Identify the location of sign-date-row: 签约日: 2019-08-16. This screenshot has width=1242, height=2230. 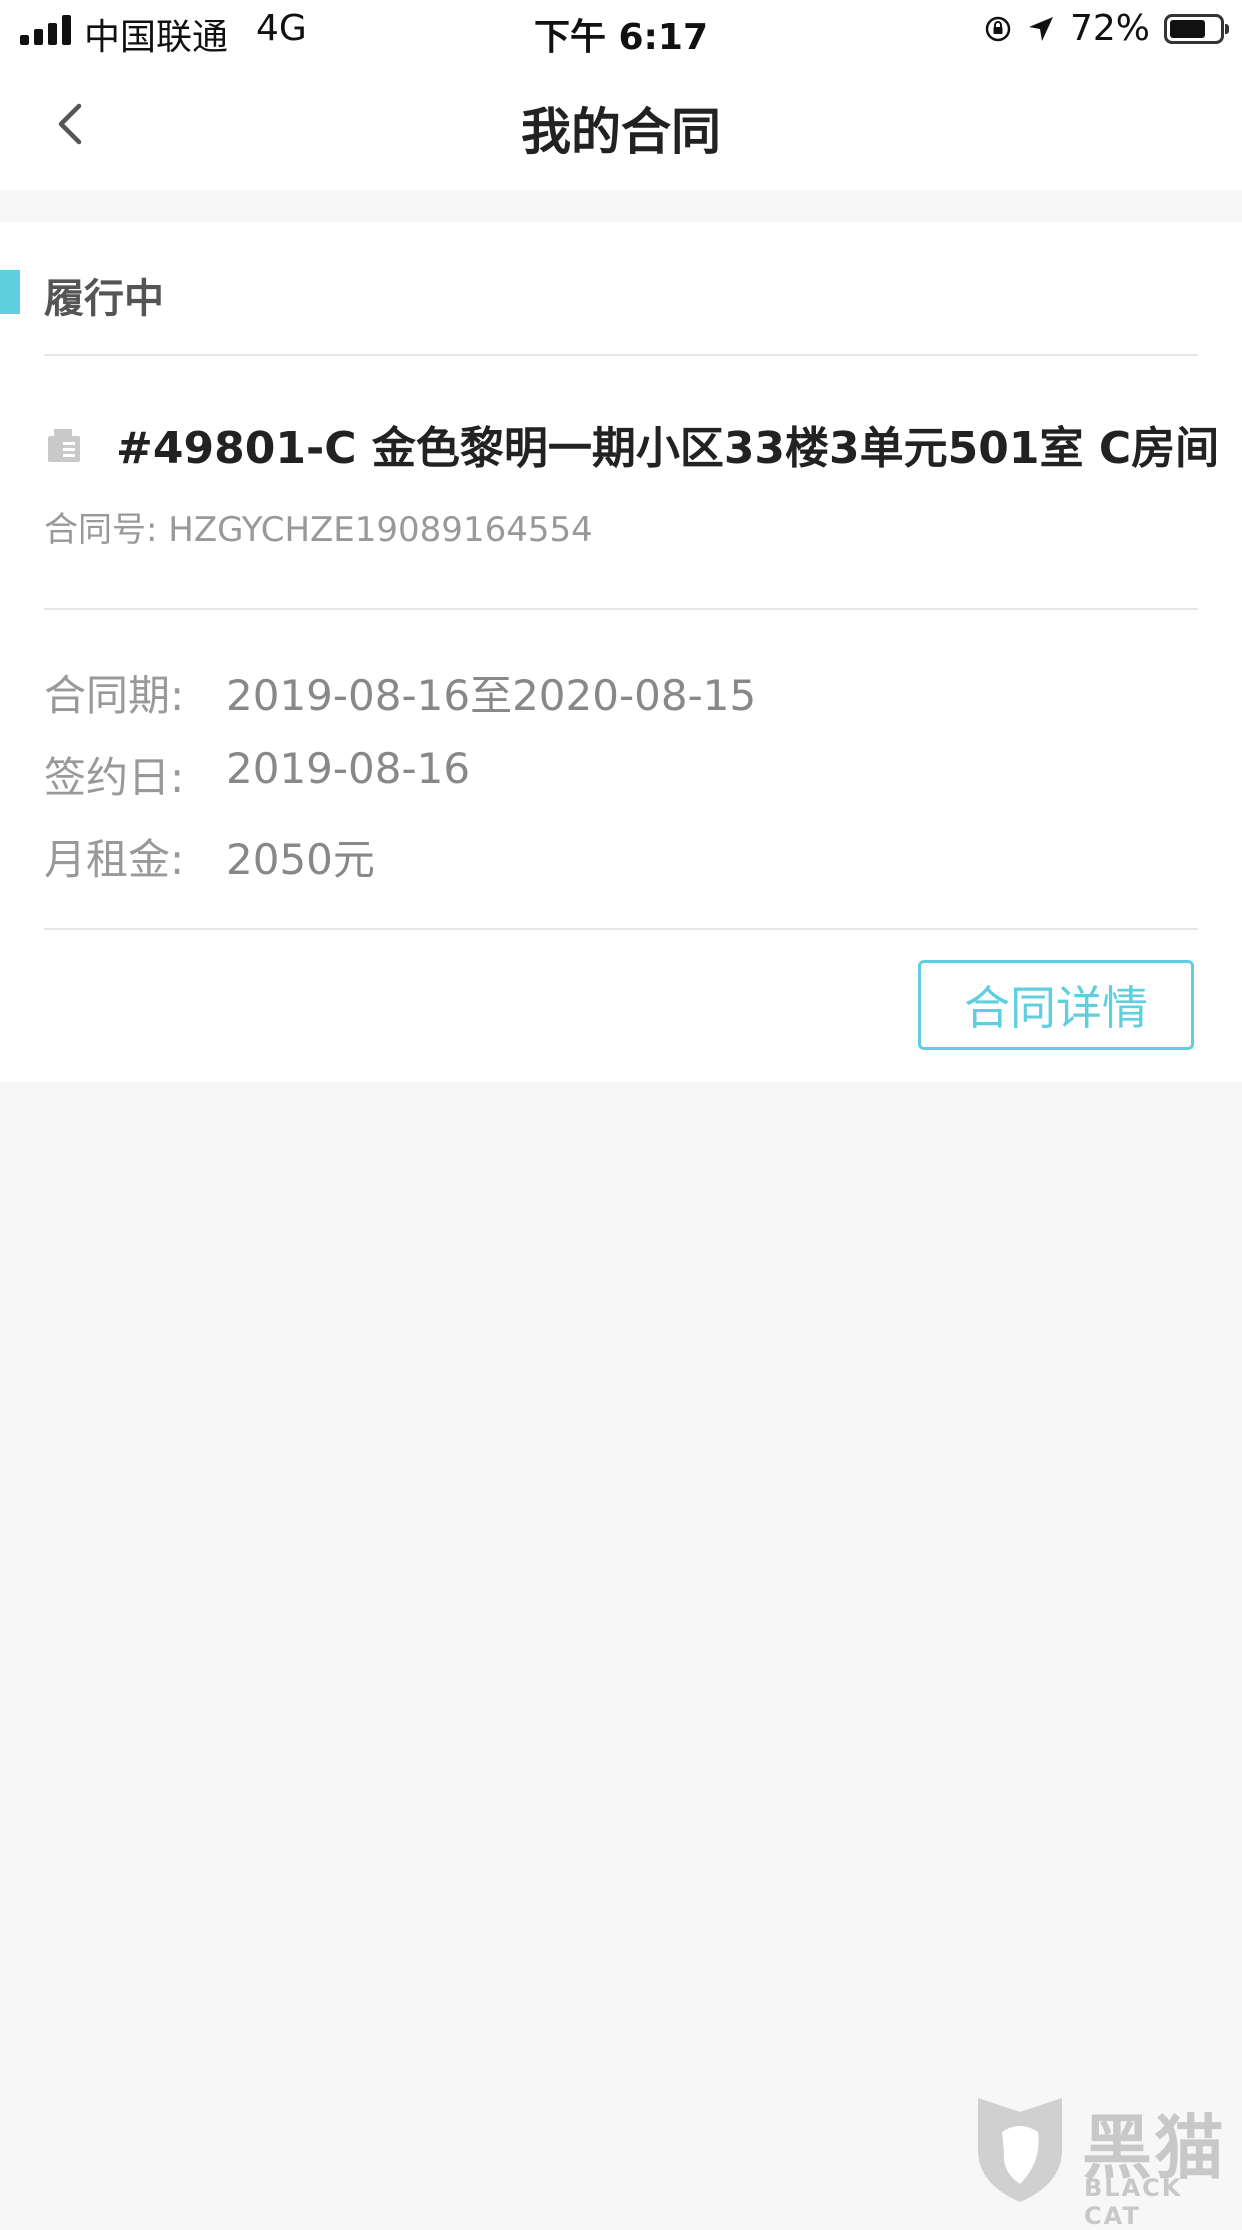
(257, 774).